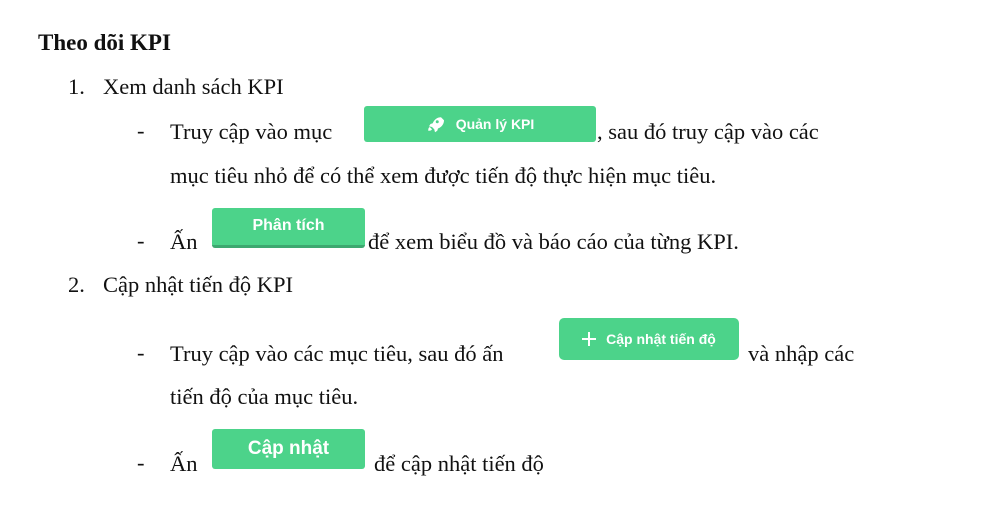  Describe the element at coordinates (801, 353) in the screenshot. I see `bullet-text: và nhập các` at that location.